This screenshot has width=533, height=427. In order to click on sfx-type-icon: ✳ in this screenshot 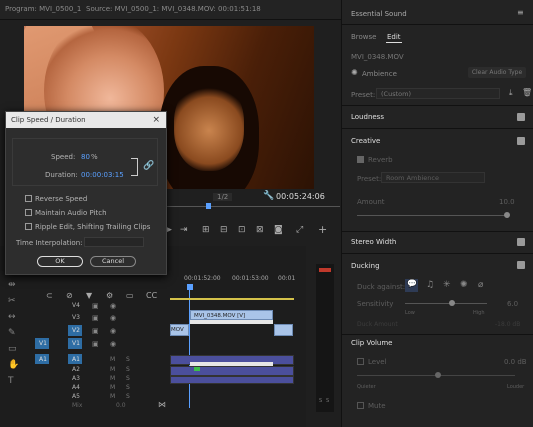, I will do `click(447, 285)`.